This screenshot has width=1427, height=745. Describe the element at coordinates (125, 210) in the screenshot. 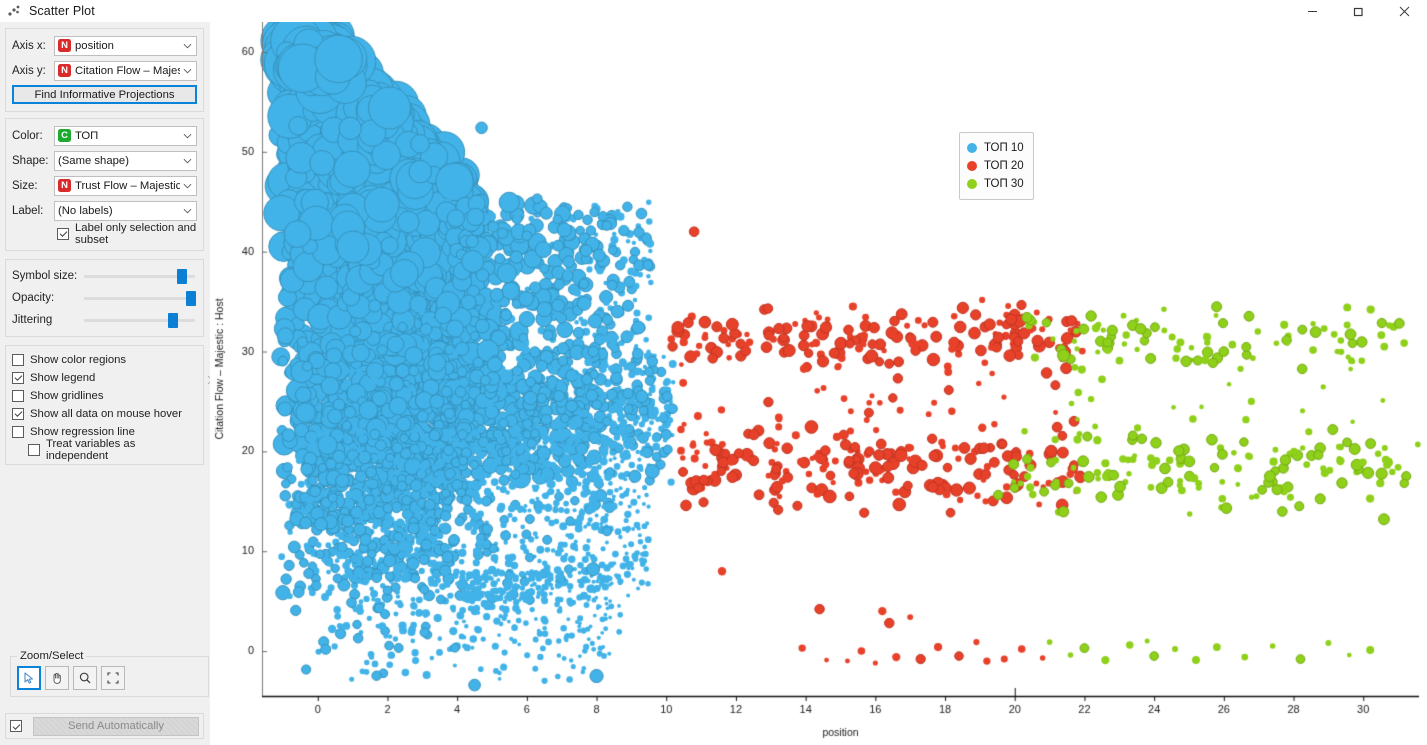

I see `label-combo: (No labels)` at that location.